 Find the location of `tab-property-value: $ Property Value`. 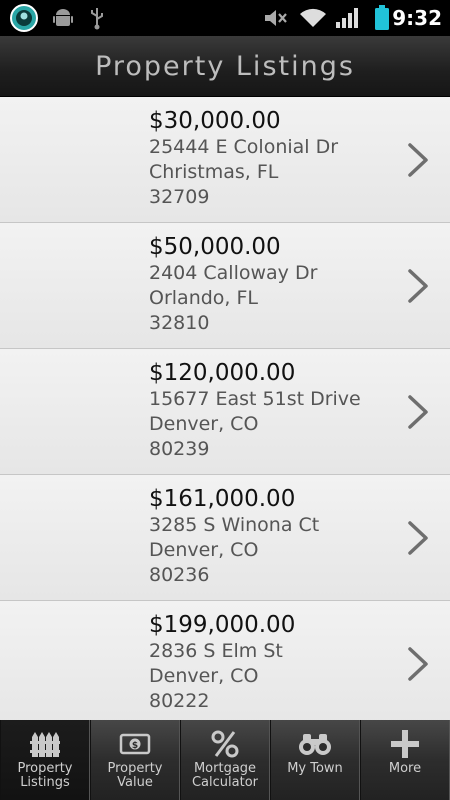

tab-property-value: $ Property Value is located at coordinates (135, 760).